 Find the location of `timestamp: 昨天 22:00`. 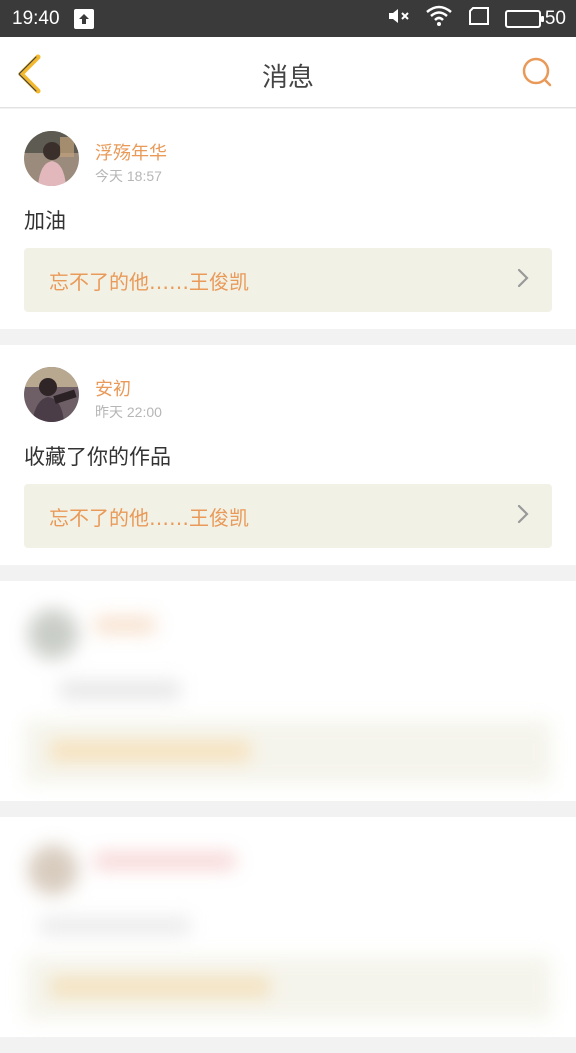

timestamp: 昨天 22:00 is located at coordinates (128, 412).